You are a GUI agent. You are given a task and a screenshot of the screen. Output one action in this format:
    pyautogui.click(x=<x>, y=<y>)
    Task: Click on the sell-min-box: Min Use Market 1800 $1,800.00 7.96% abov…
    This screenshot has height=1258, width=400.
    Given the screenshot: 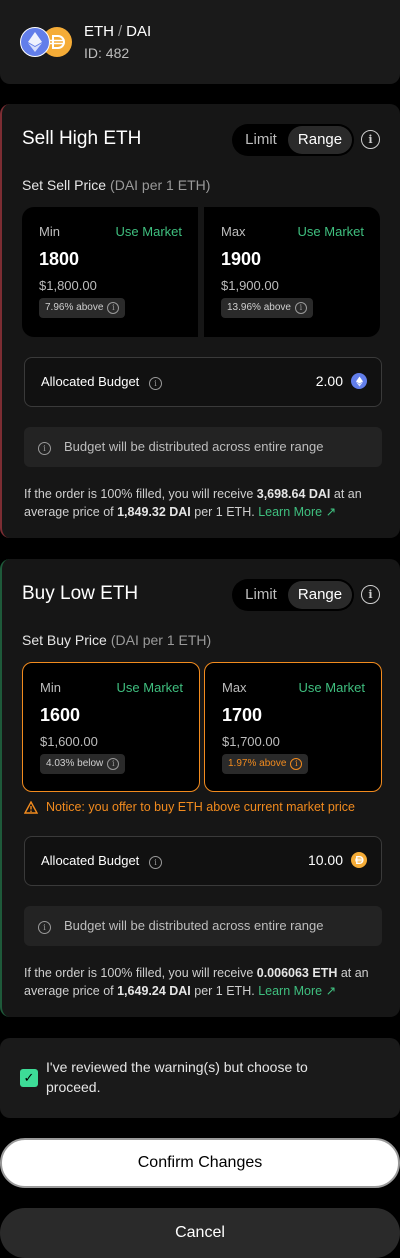 What is the action you would take?
    pyautogui.click(x=110, y=272)
    